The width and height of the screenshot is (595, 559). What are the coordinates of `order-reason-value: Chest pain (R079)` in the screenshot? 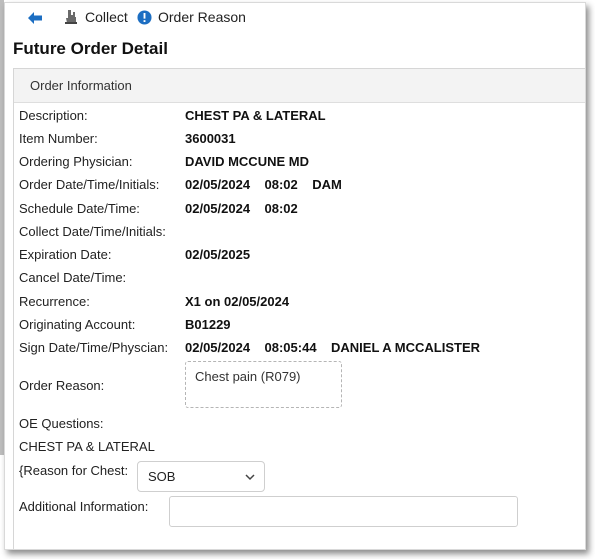 It's located at (248, 376).